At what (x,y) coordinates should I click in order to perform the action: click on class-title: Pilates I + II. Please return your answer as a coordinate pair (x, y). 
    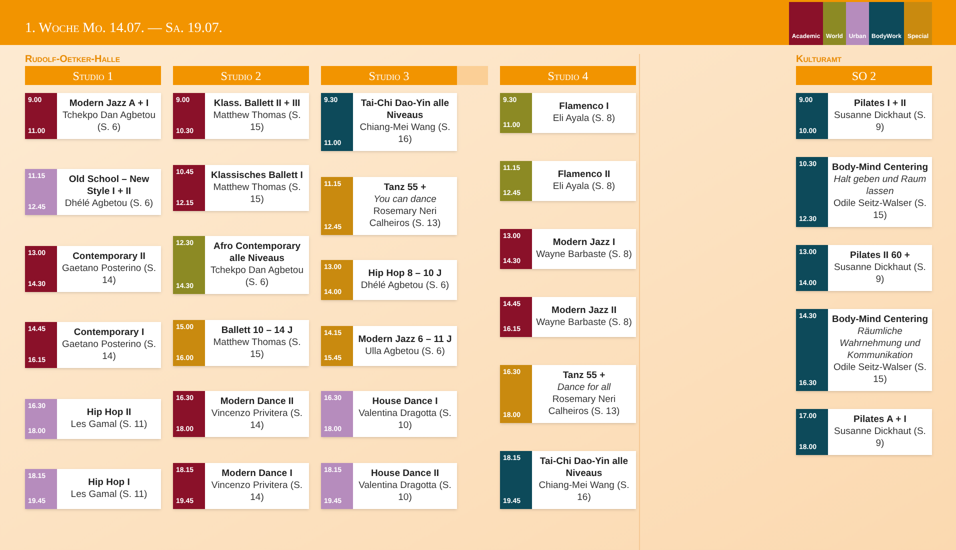
    Looking at the image, I should click on (880, 104).